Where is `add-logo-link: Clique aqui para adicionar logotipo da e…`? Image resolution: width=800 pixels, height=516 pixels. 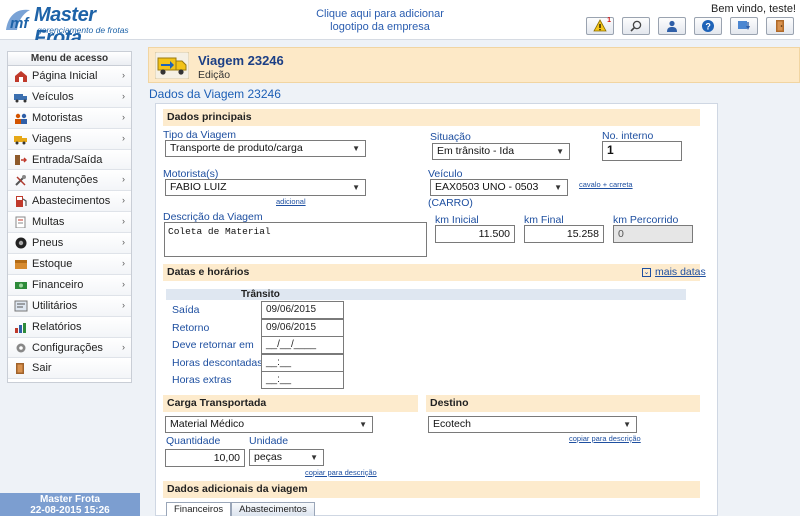
add-logo-link: Clique aqui para adicionar logotipo da e… is located at coordinates (380, 21).